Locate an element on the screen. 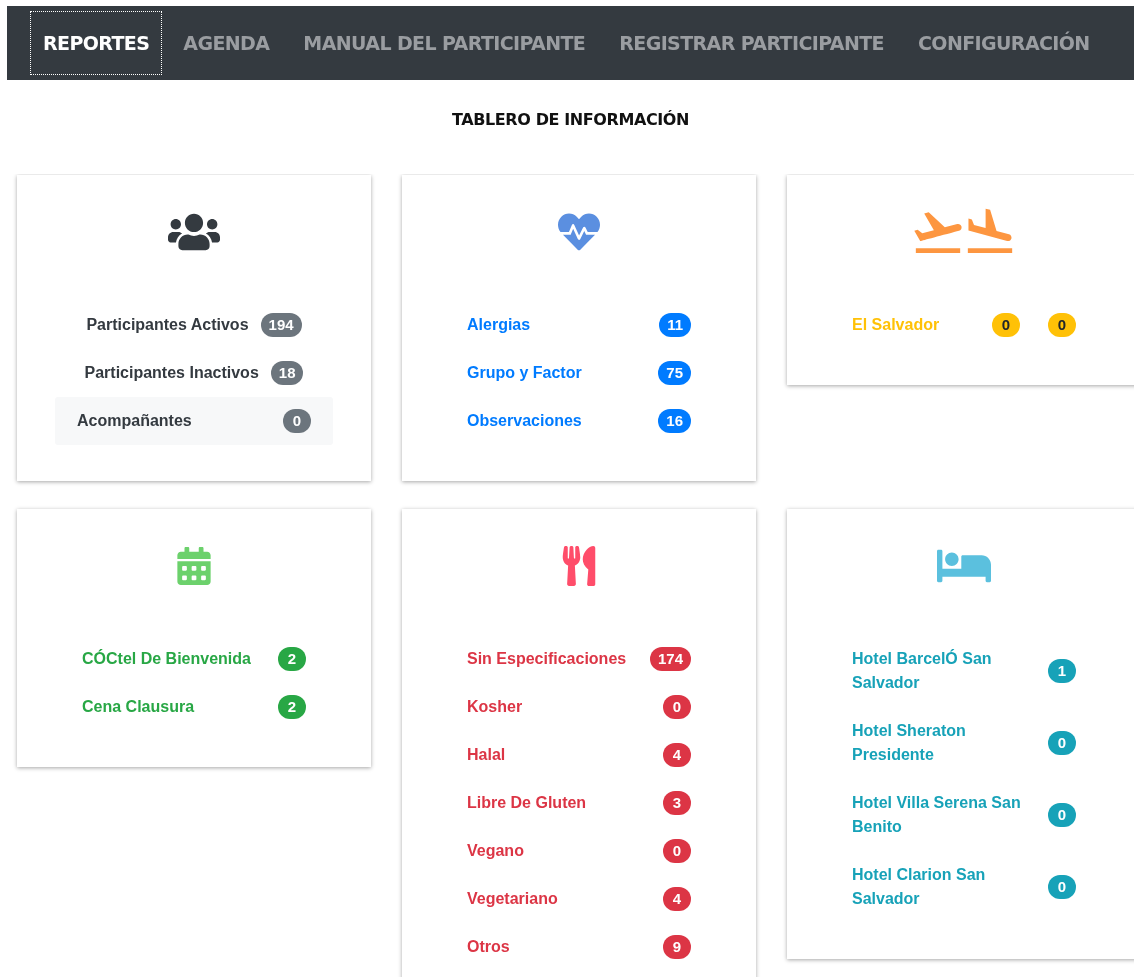 The width and height of the screenshot is (1134, 977). stat-label: Vegano is located at coordinates (495, 851).